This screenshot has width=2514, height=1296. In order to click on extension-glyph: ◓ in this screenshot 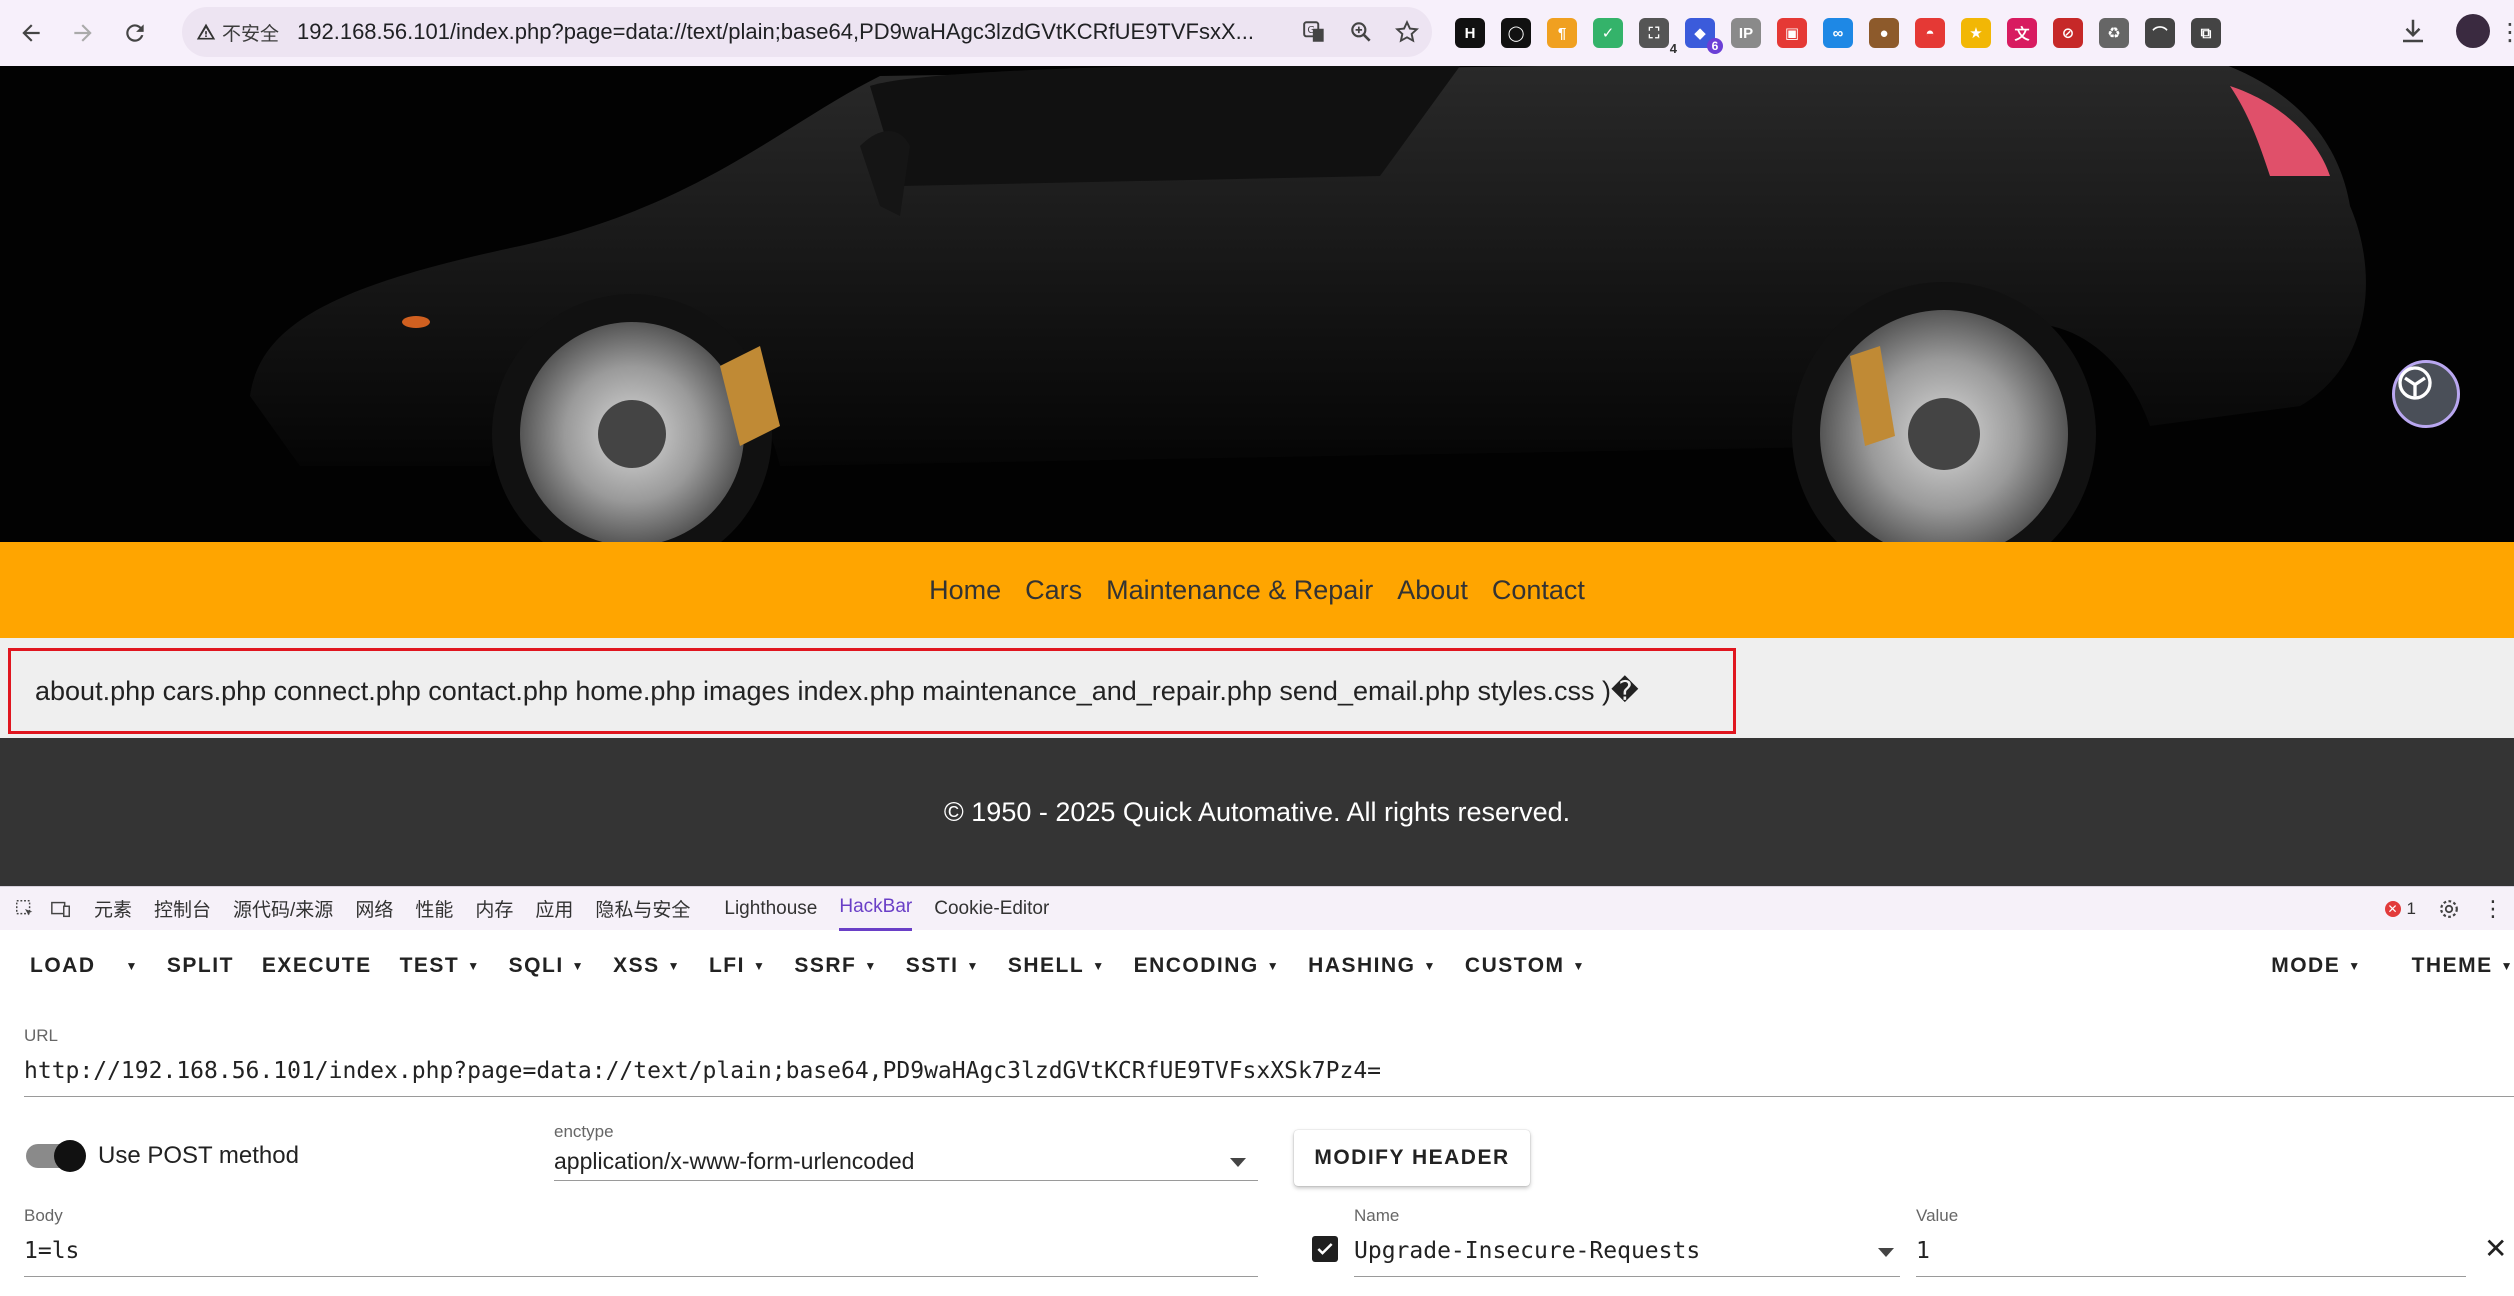, I will do `click(1930, 33)`.